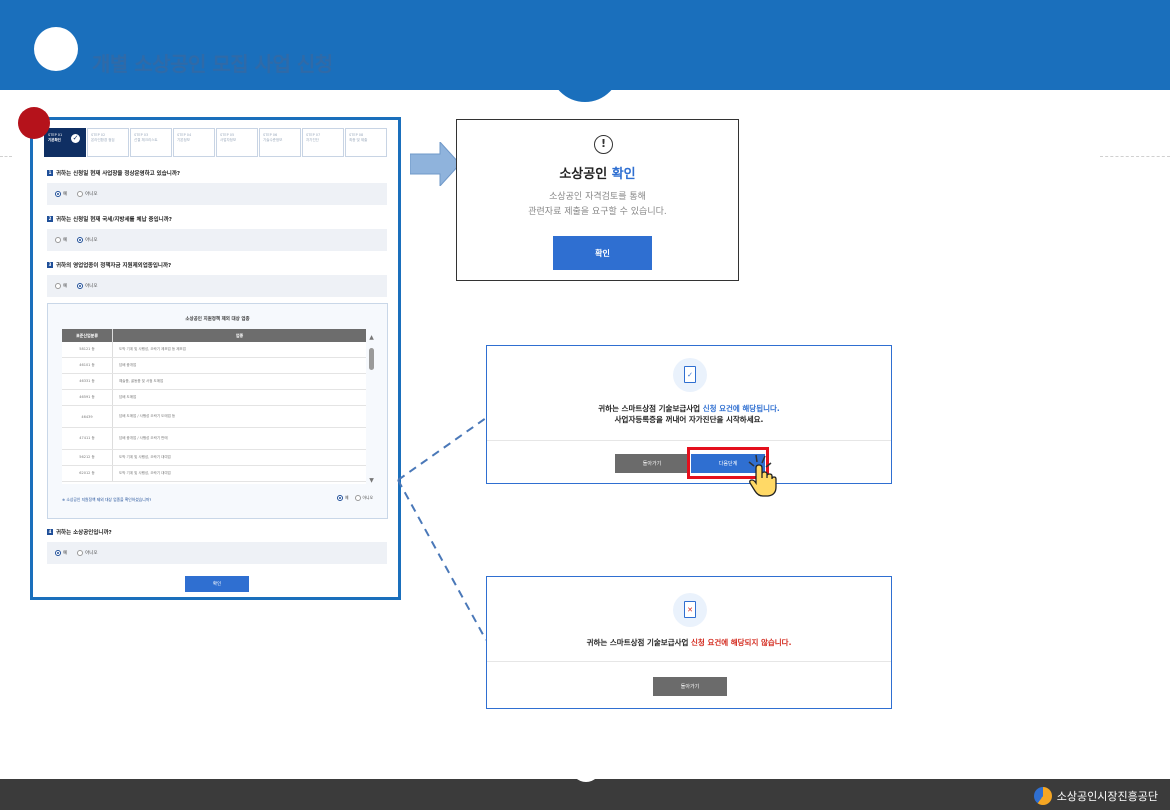 The image size is (1170, 810). What do you see at coordinates (690, 610) in the screenshot?
I see `document-x-icon: ✕` at bounding box center [690, 610].